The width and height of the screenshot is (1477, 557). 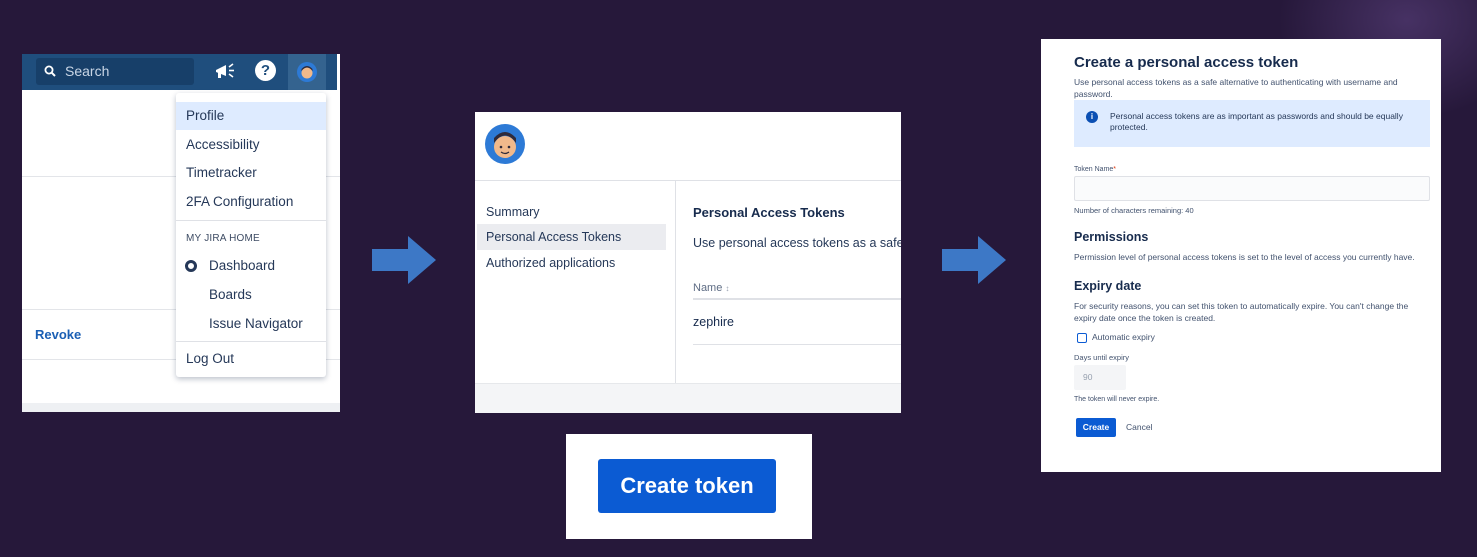 I want to click on expiry-text-line2: expiry date once the token is created., so click(x=1145, y=318).